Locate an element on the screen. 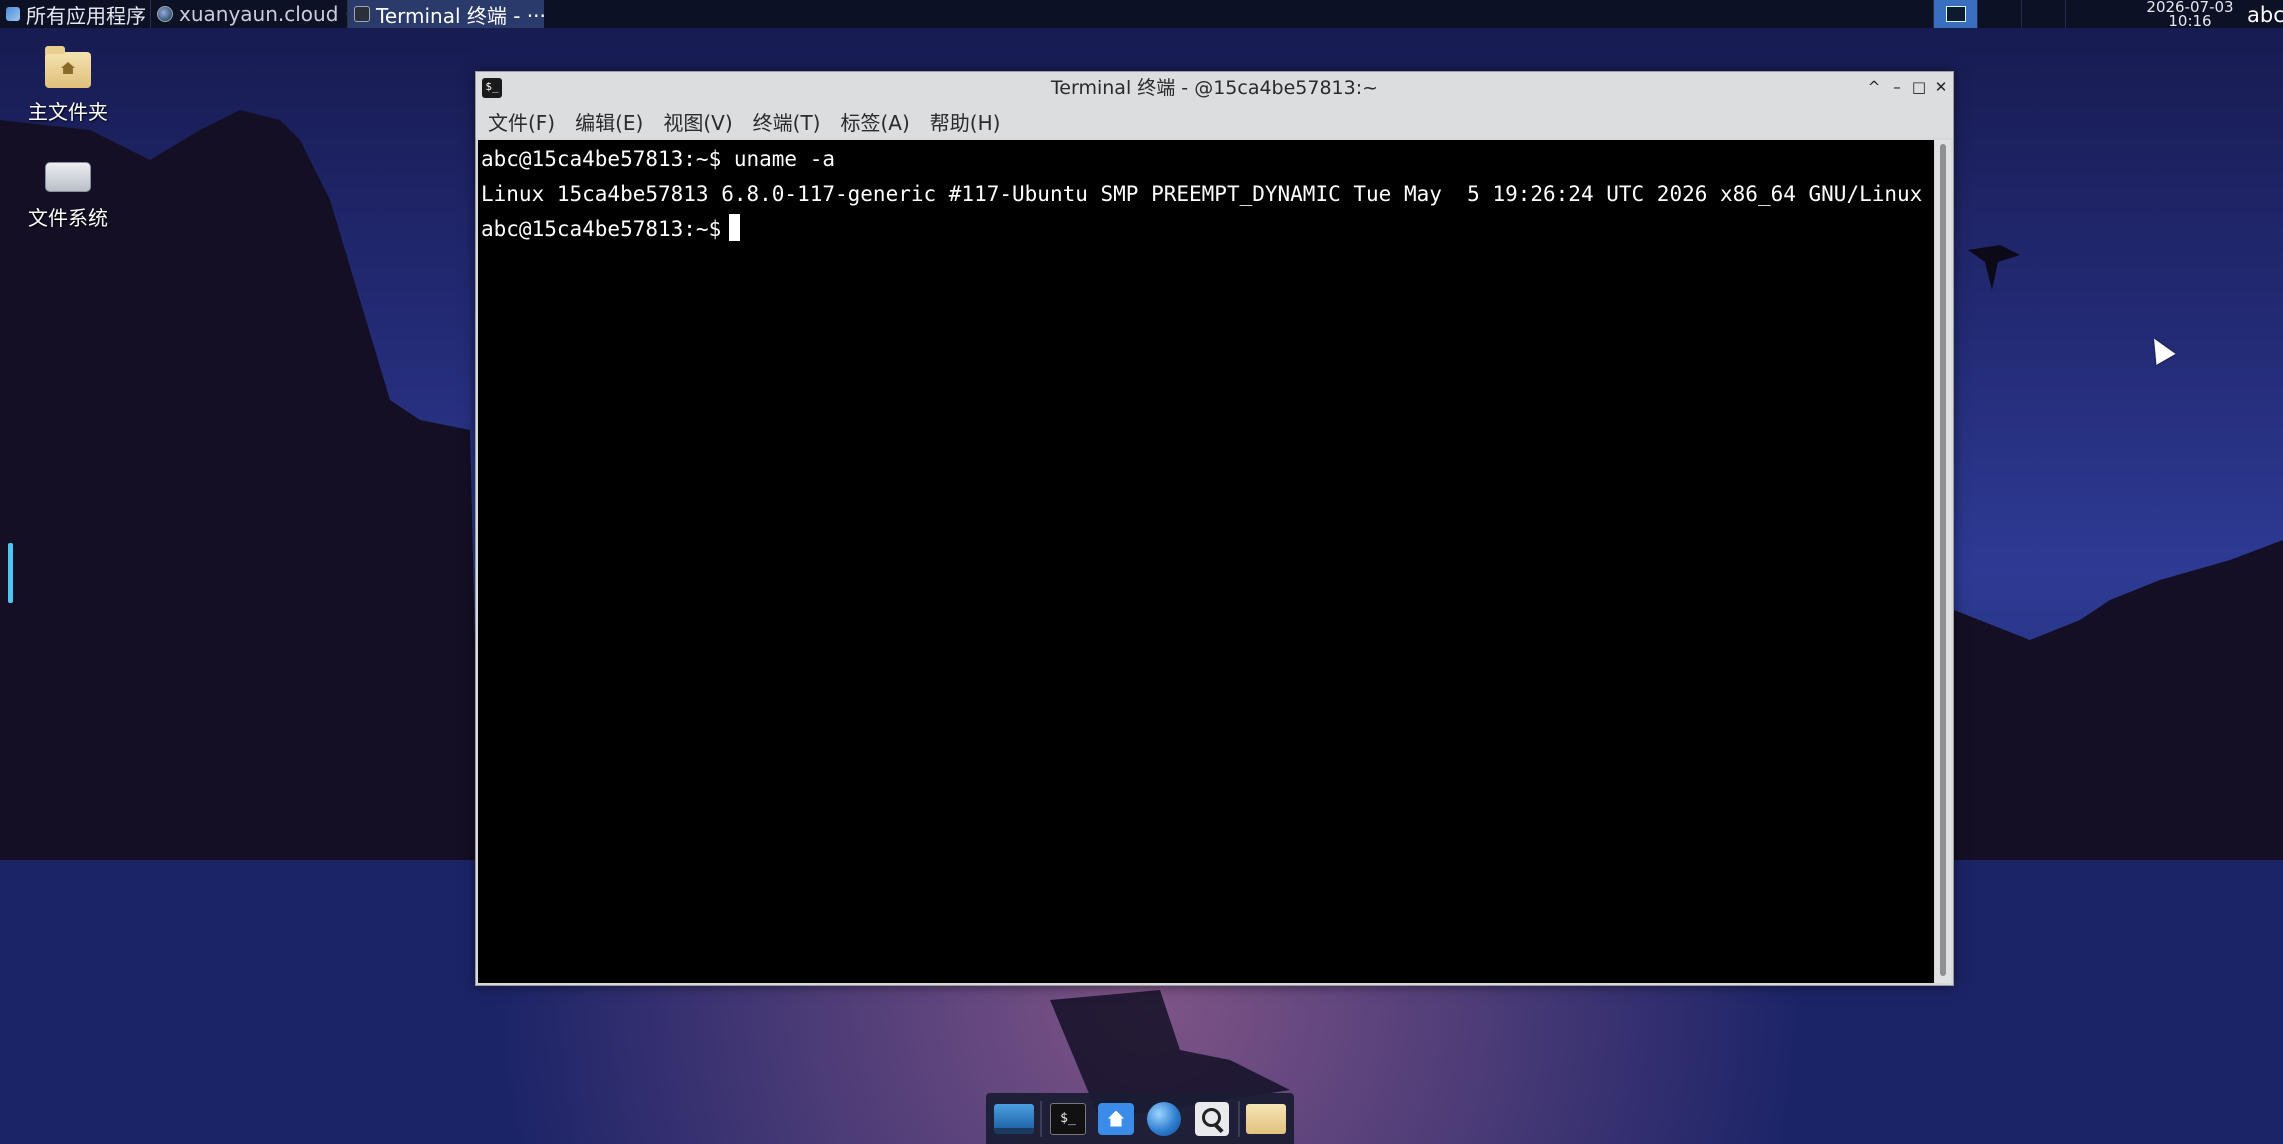 The image size is (2283, 1144). dock-home-folder is located at coordinates (1116, 1119).